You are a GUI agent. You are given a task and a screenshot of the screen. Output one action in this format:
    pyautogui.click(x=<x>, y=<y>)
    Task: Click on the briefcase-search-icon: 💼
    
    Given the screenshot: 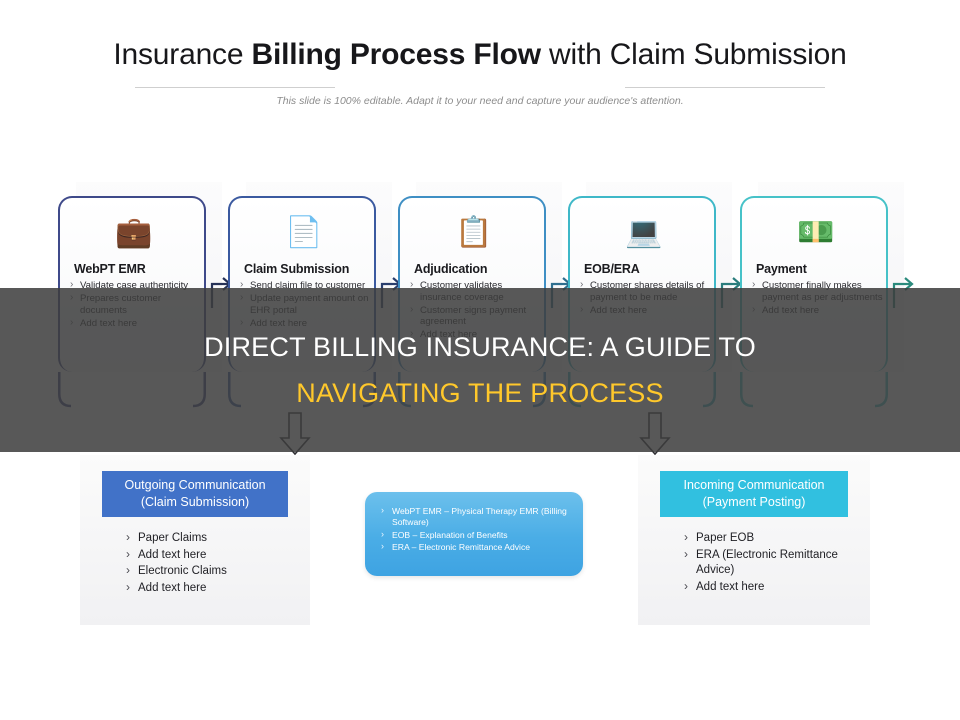 What is the action you would take?
    pyautogui.click(x=134, y=232)
    